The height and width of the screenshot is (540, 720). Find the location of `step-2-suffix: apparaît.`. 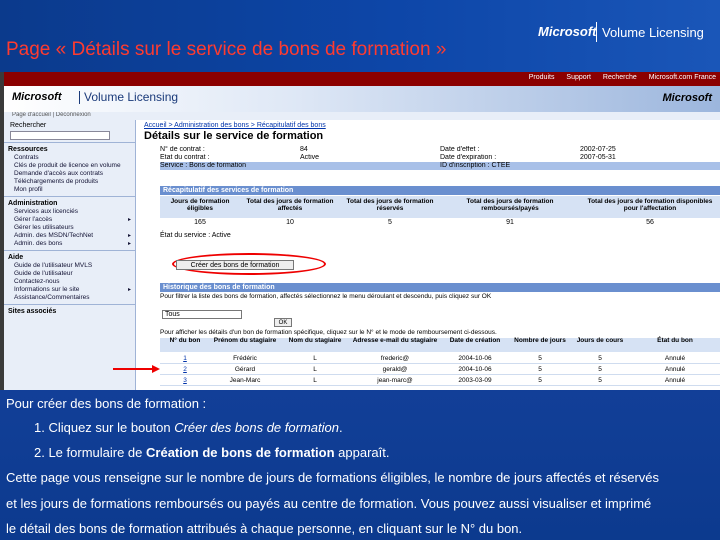

step-2-suffix: apparaît. is located at coordinates (362, 452).